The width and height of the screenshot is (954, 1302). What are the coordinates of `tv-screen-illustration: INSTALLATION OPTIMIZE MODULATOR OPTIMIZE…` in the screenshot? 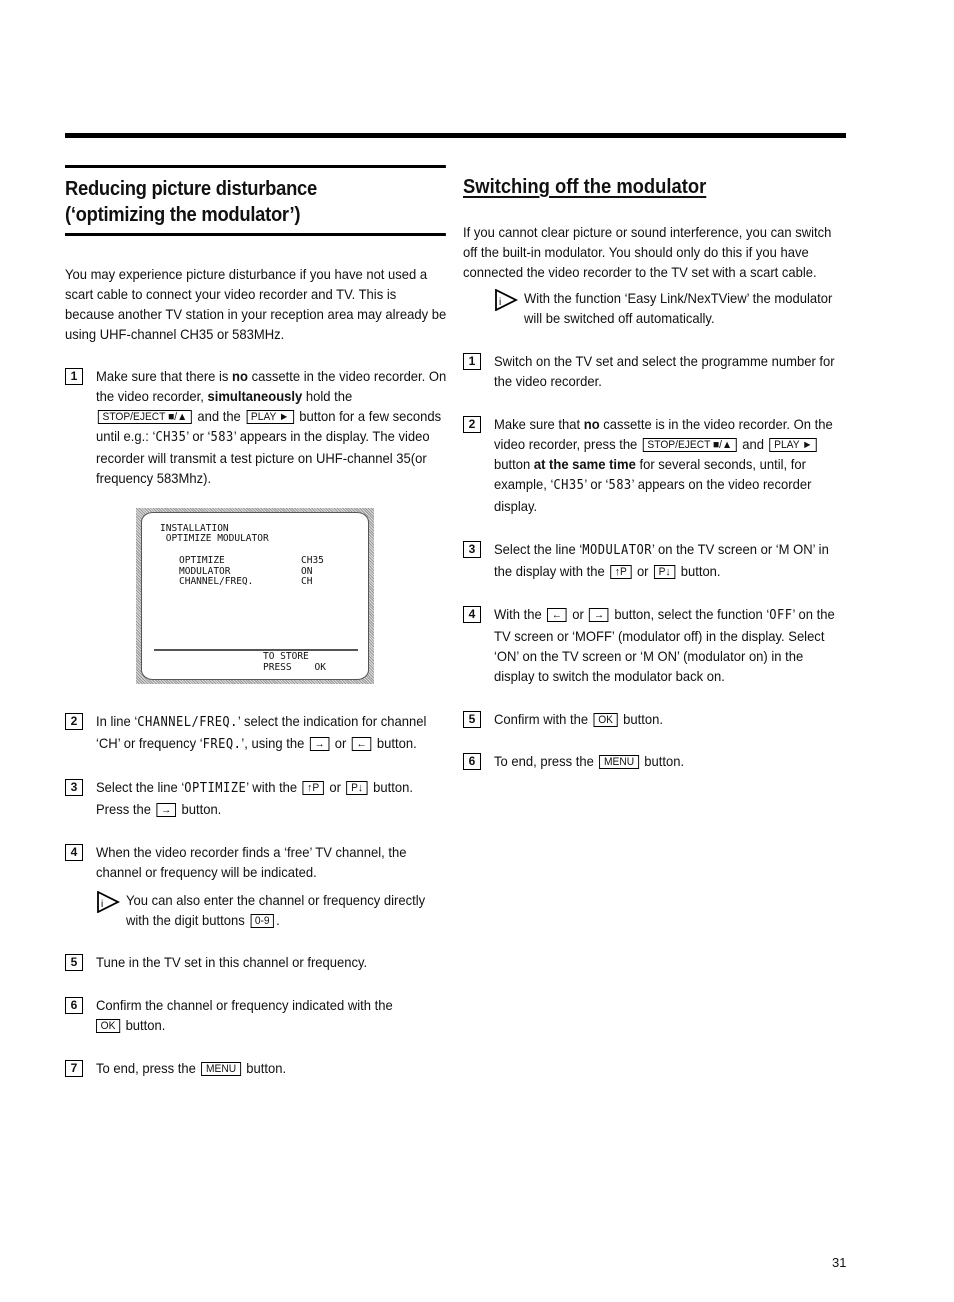 It's located at (255, 596).